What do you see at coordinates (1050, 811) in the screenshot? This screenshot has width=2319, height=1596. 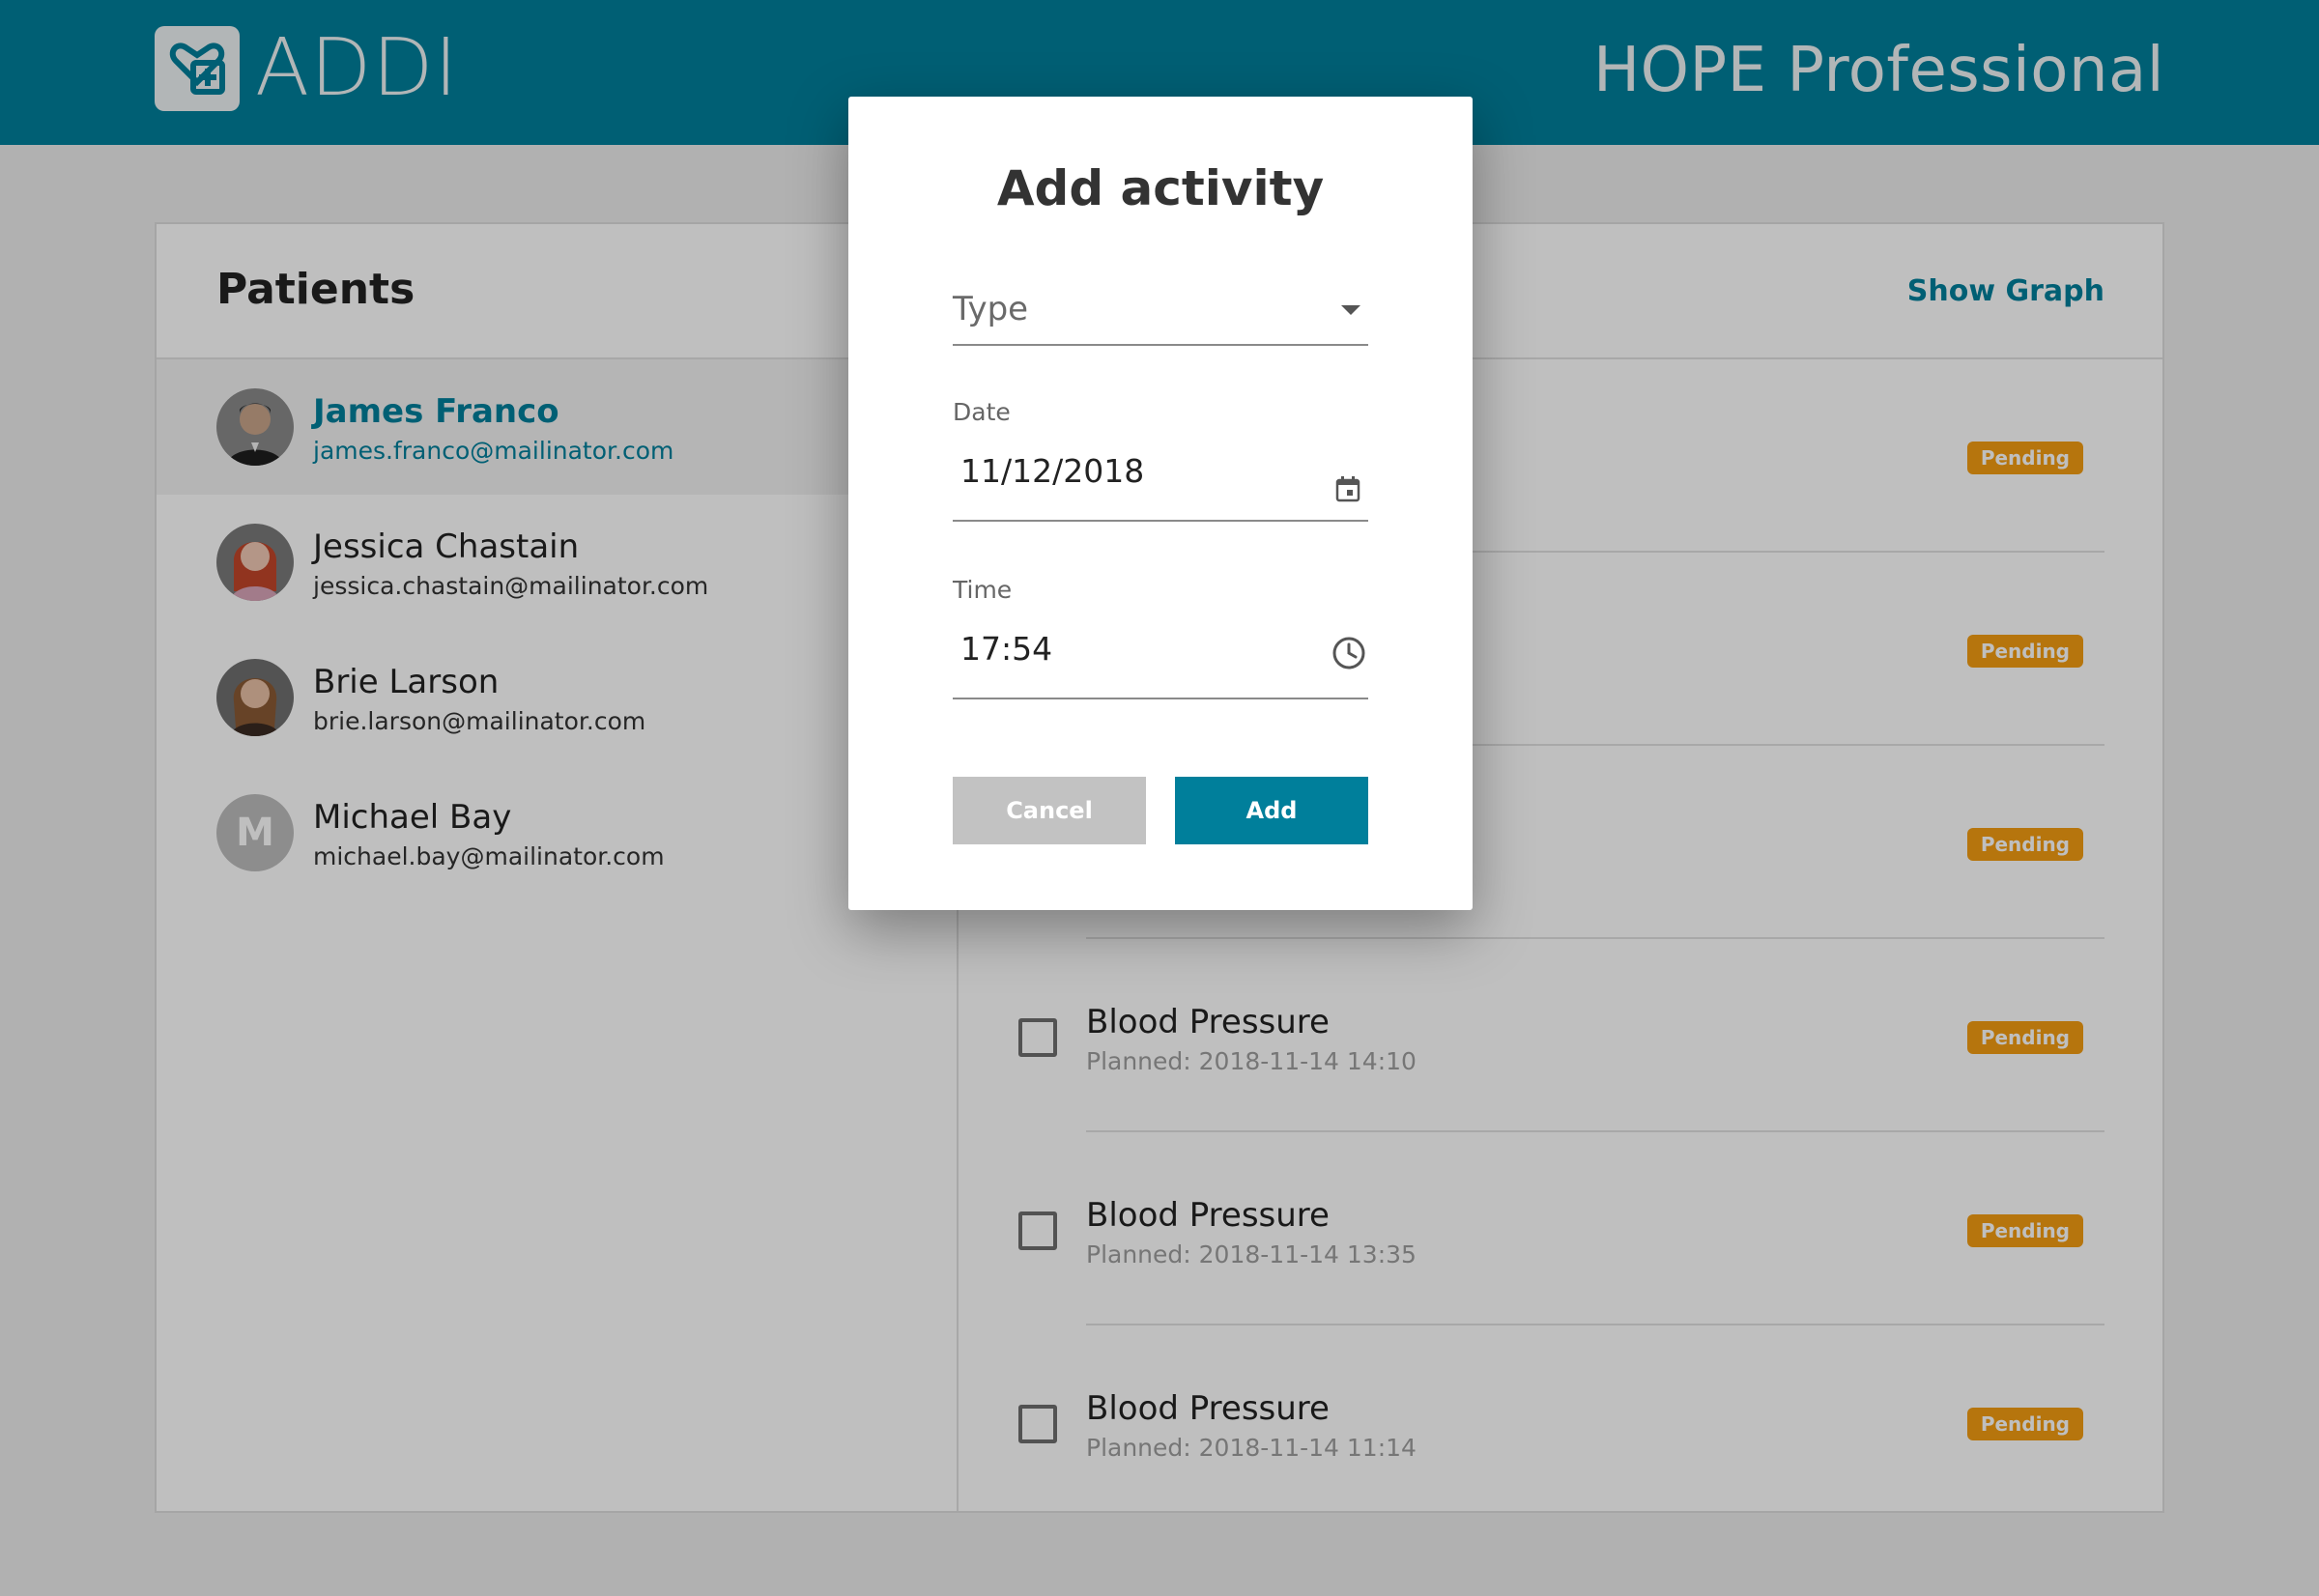 I see `cancel-button: Cancel` at bounding box center [1050, 811].